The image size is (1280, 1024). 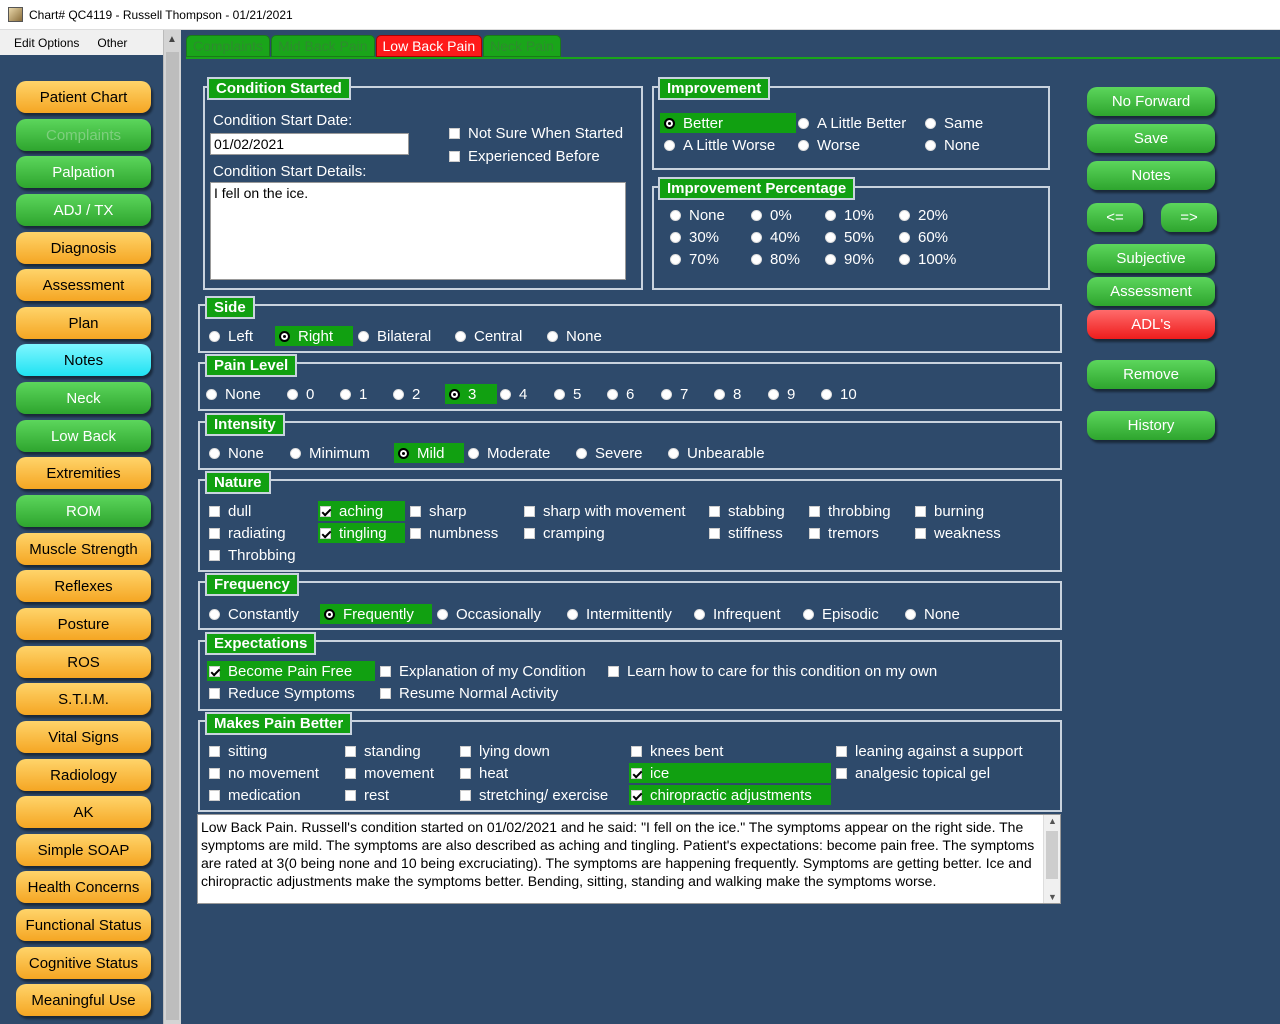 What do you see at coordinates (83, 586) in the screenshot?
I see `nav-reflexes: Reflexes` at bounding box center [83, 586].